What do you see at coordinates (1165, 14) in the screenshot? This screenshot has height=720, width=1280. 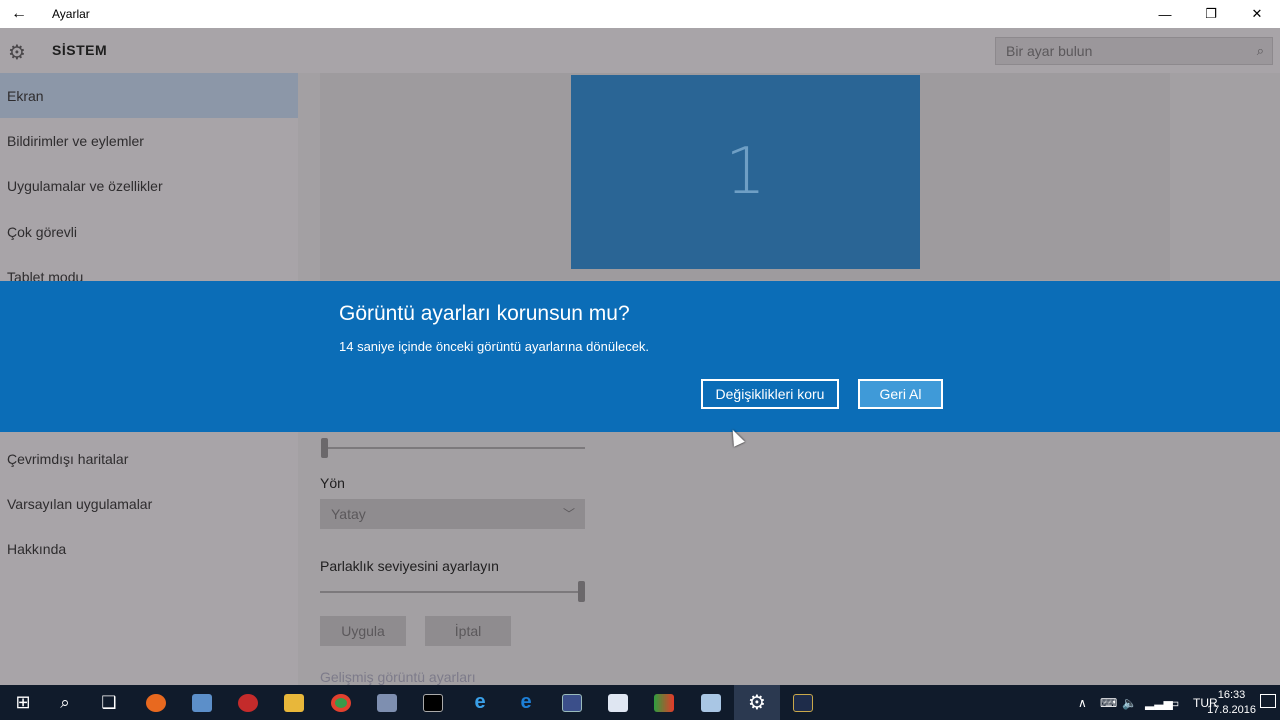 I see `minimize-button: —` at bounding box center [1165, 14].